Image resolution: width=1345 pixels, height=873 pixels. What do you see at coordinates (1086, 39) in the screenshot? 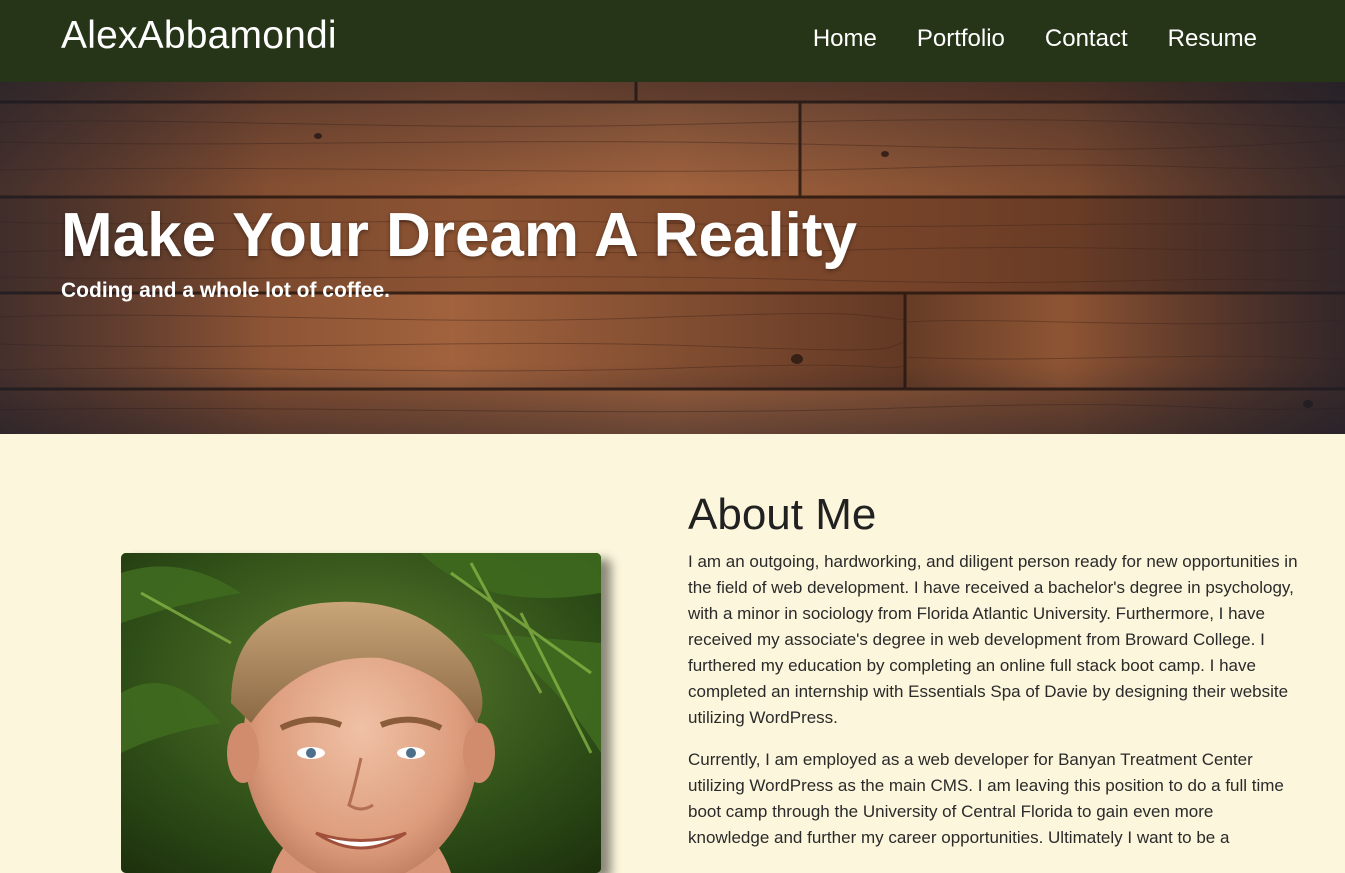
I see `nav-link-contact: Contact` at bounding box center [1086, 39].